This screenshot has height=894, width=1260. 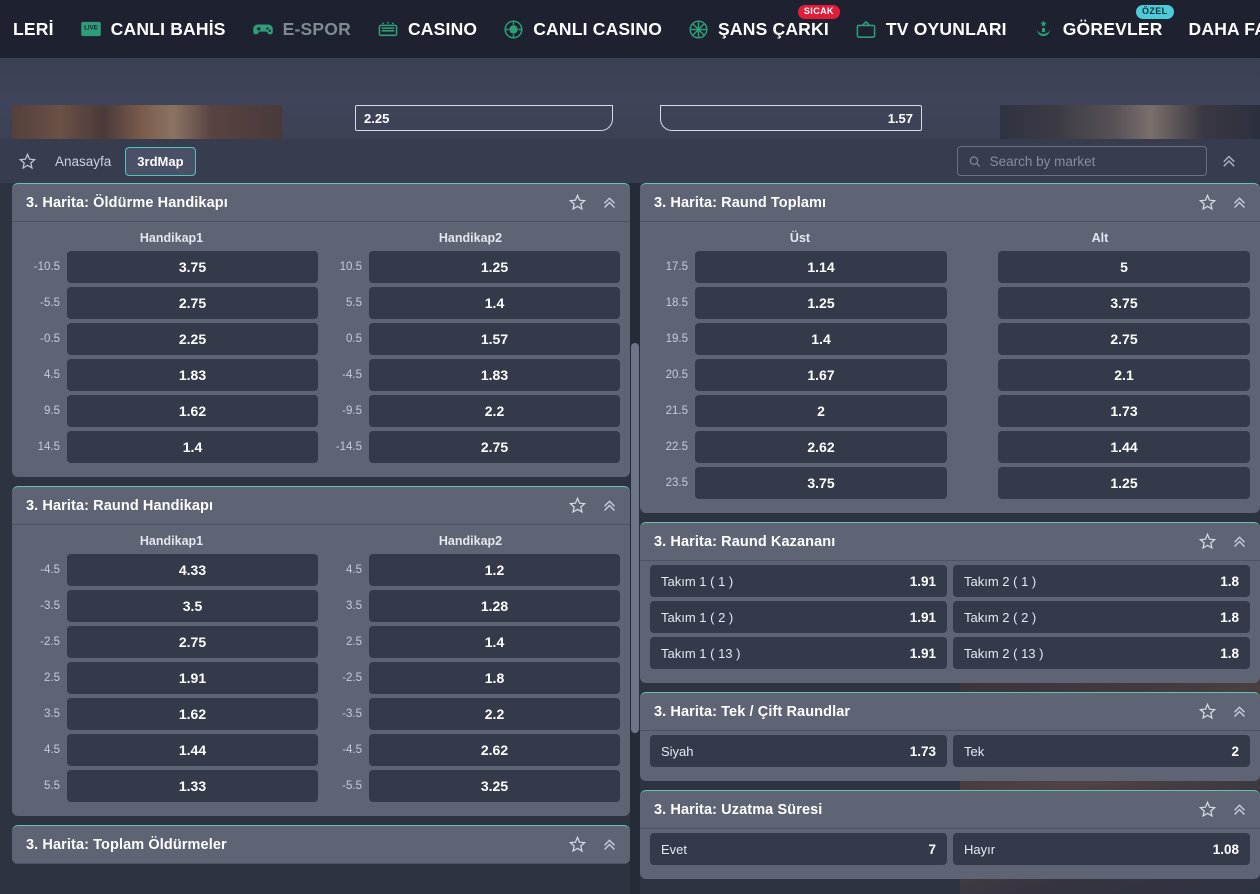 I want to click on selection-button: Takım 2 ( 13 ) 1.8, so click(x=1101, y=653).